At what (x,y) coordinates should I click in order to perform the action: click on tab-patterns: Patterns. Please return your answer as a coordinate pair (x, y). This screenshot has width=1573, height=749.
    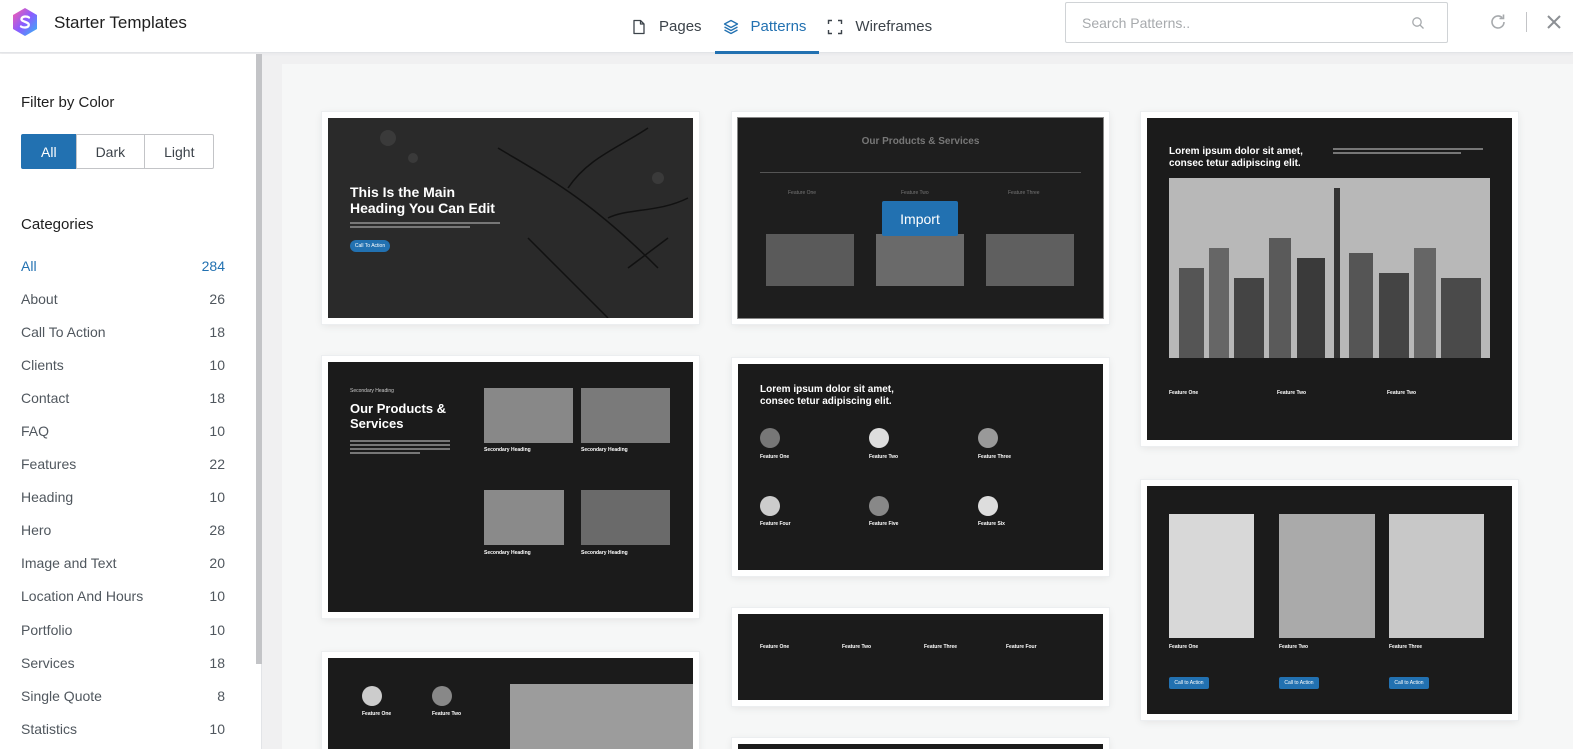
    Looking at the image, I should click on (767, 27).